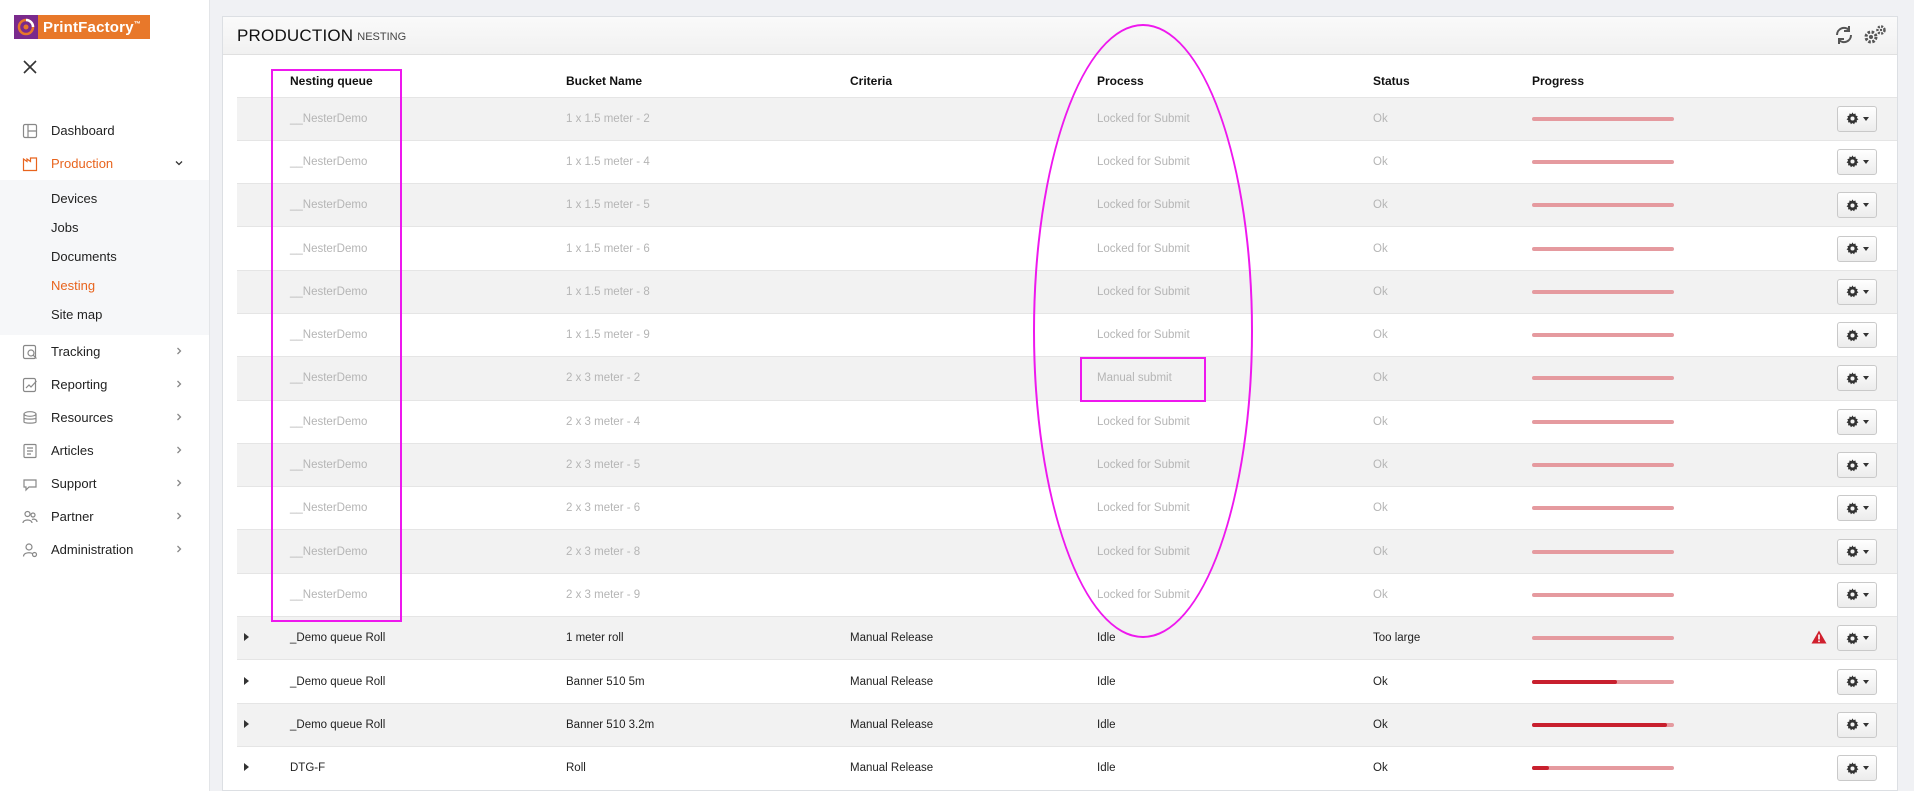 This screenshot has height=791, width=1914. What do you see at coordinates (708, 767) in the screenshot?
I see `bucket-name-cell: Roll` at bounding box center [708, 767].